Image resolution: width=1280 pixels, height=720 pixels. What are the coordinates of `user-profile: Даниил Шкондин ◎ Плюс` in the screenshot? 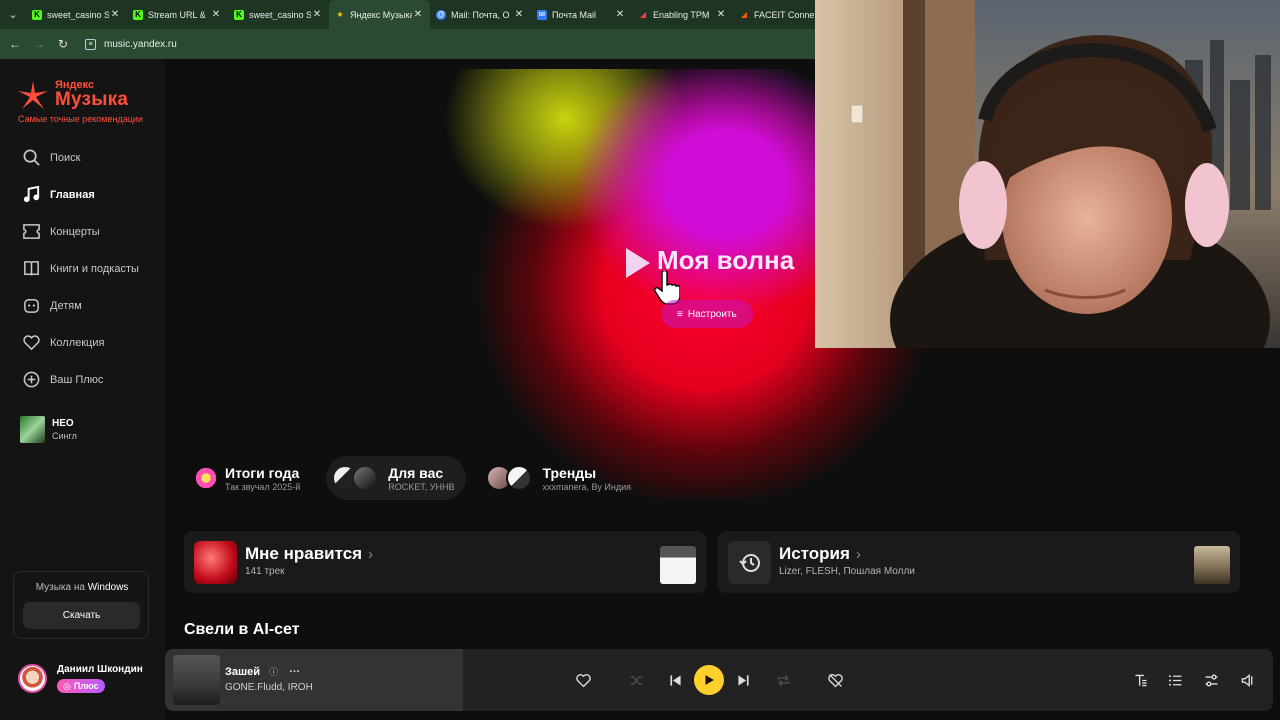 It's located at (80, 679).